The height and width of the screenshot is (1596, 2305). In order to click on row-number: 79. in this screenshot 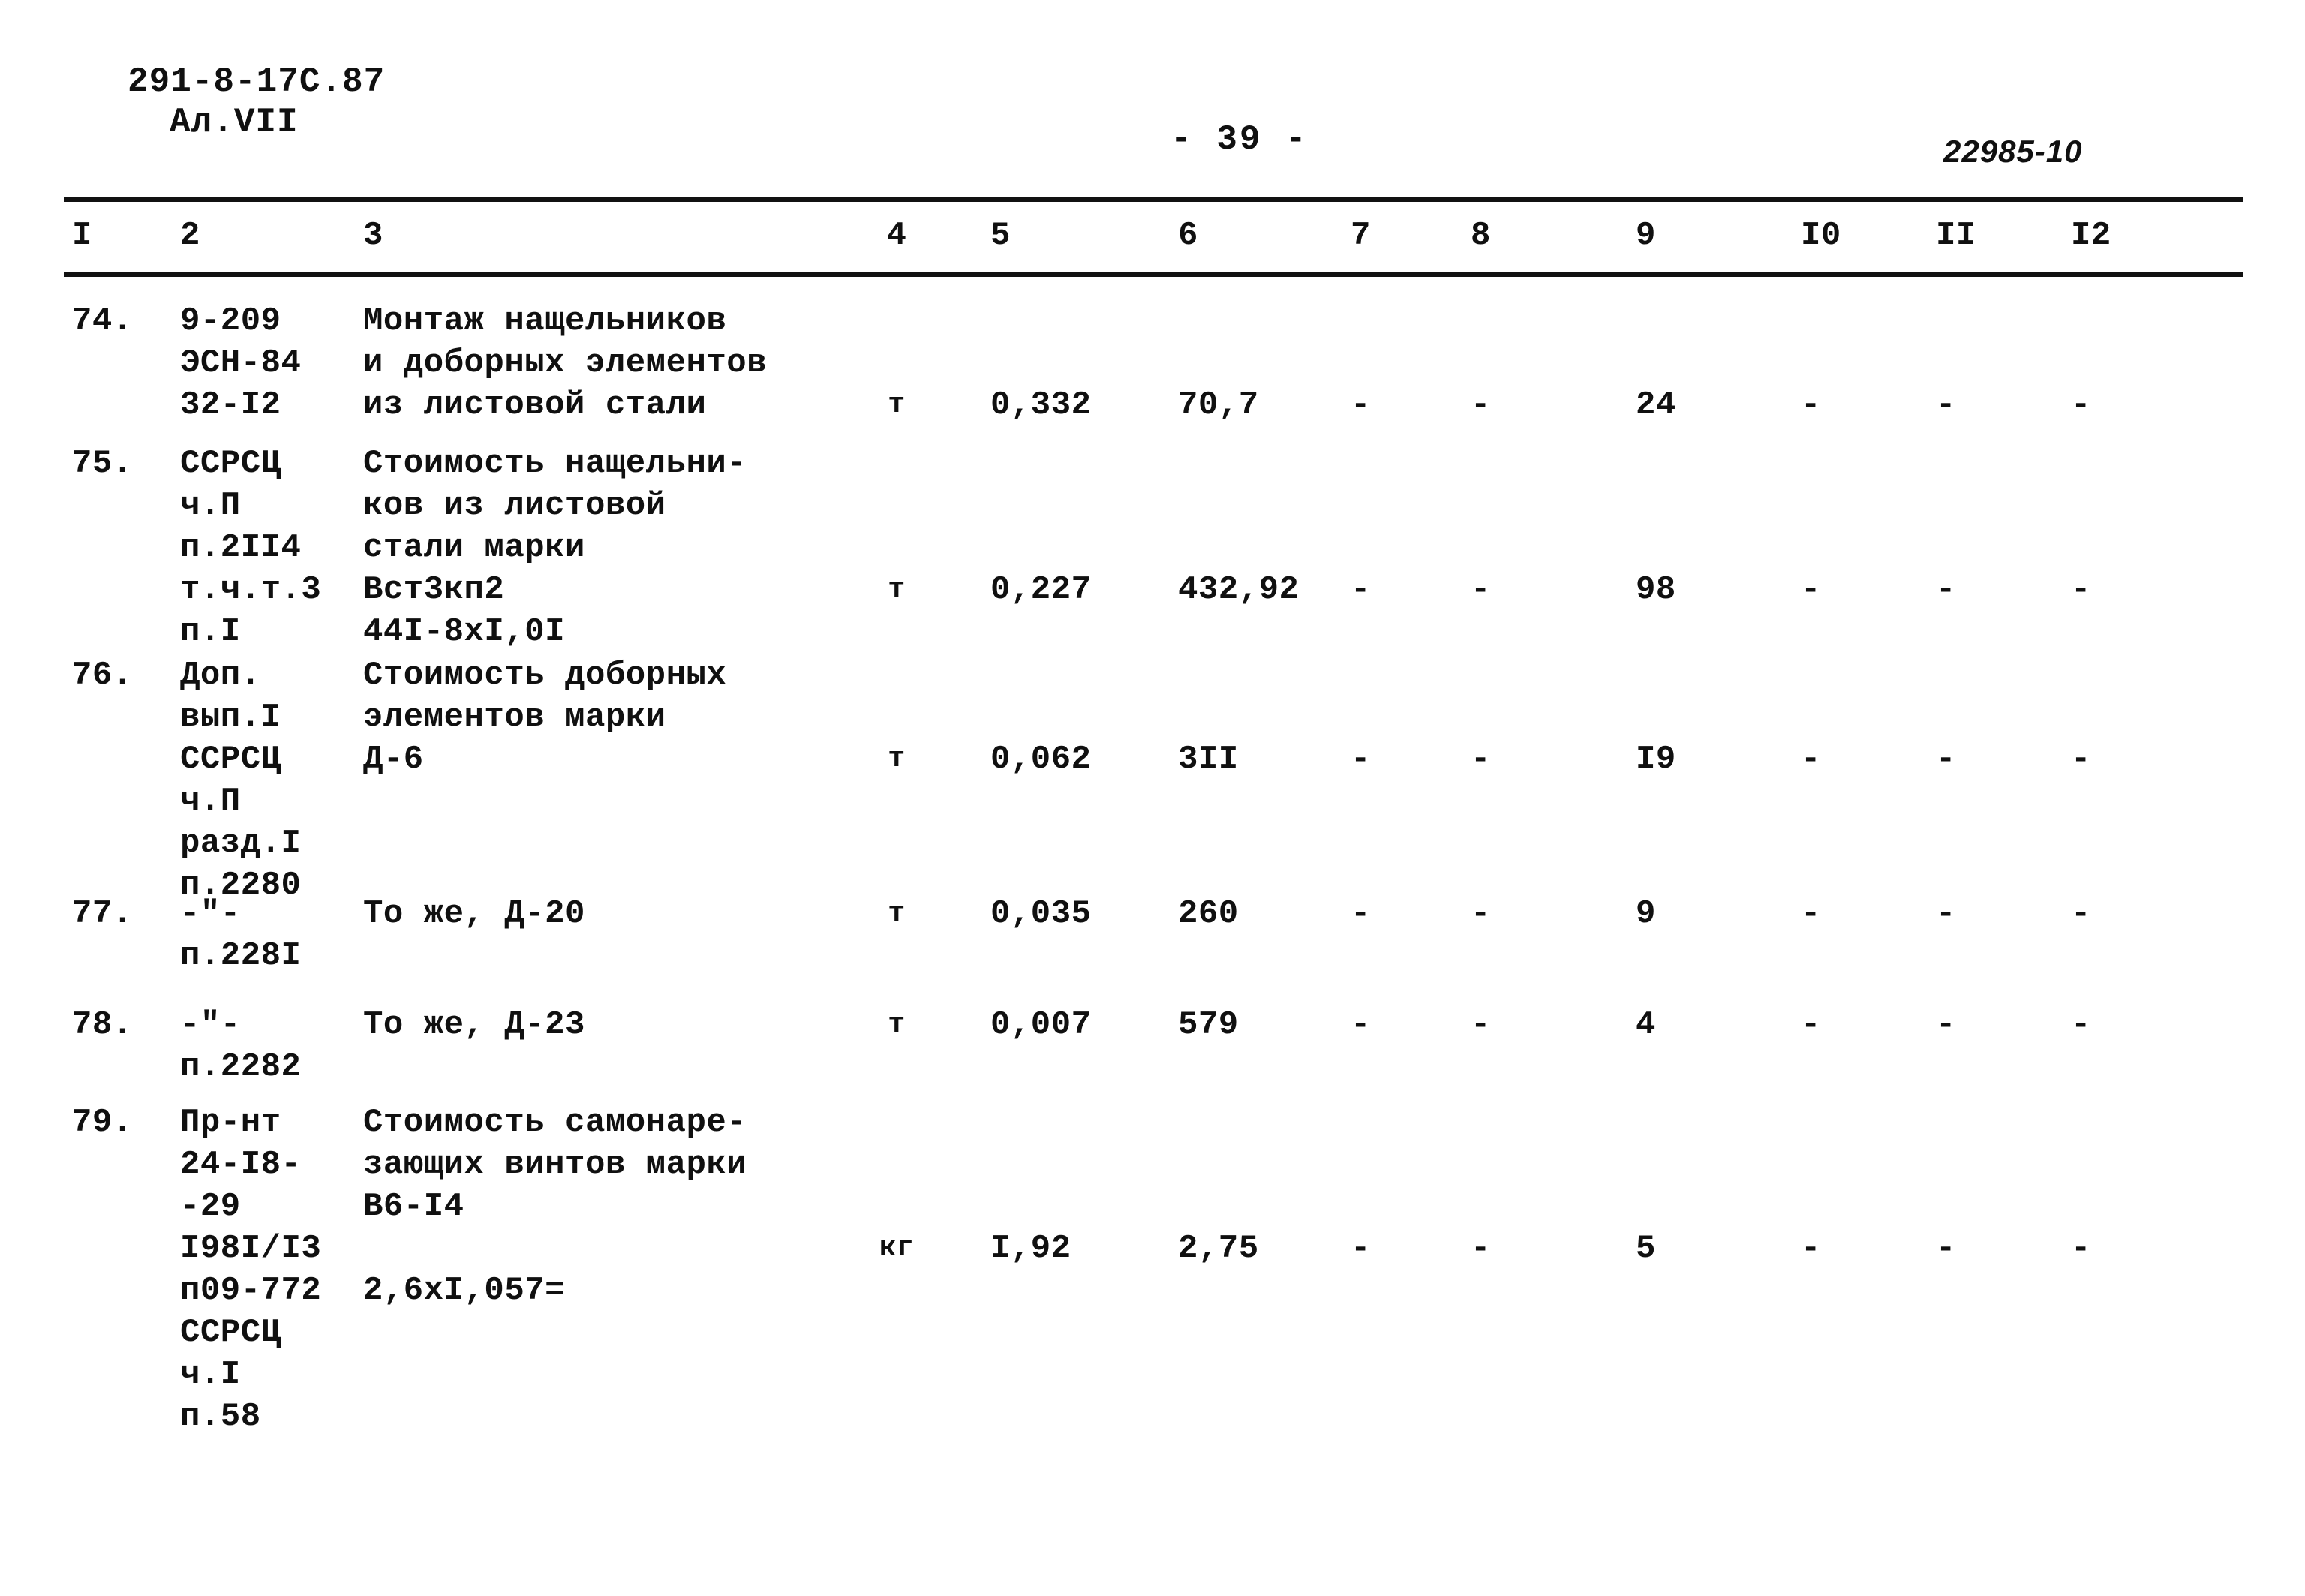, I will do `click(102, 1122)`.